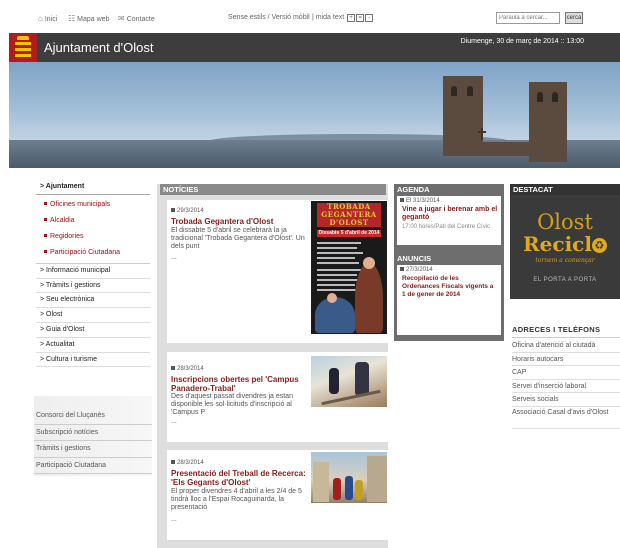  What do you see at coordinates (241, 221) in the screenshot?
I see `news-title: Trobada Gegantera d'Olost` at bounding box center [241, 221].